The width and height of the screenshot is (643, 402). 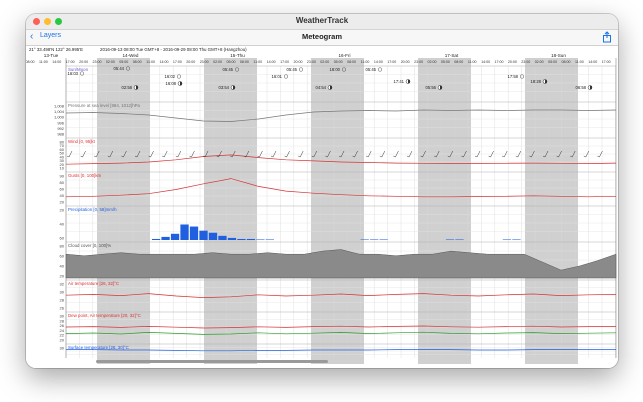 What do you see at coordinates (59, 106) in the screenshot?
I see `y-tick-label: 1,008` at bounding box center [59, 106].